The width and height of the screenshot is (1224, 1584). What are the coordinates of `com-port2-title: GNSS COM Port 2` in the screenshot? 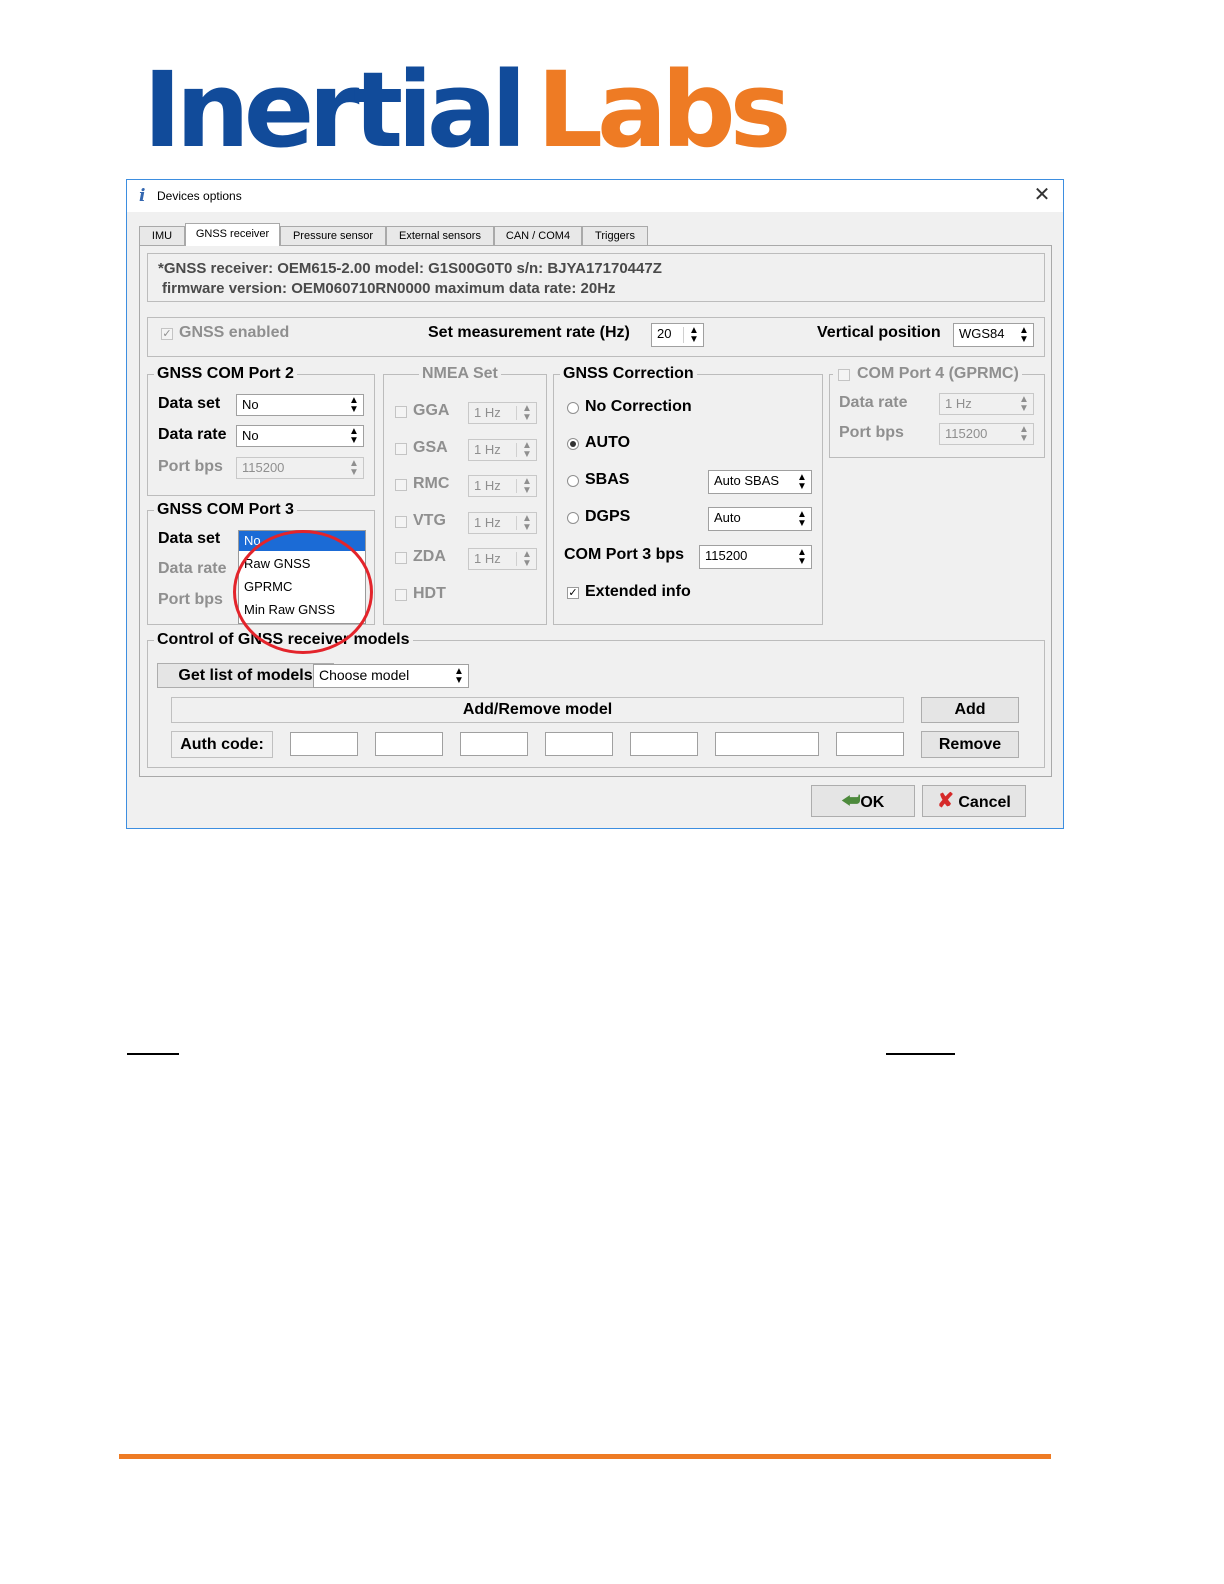 It's located at (225, 374).